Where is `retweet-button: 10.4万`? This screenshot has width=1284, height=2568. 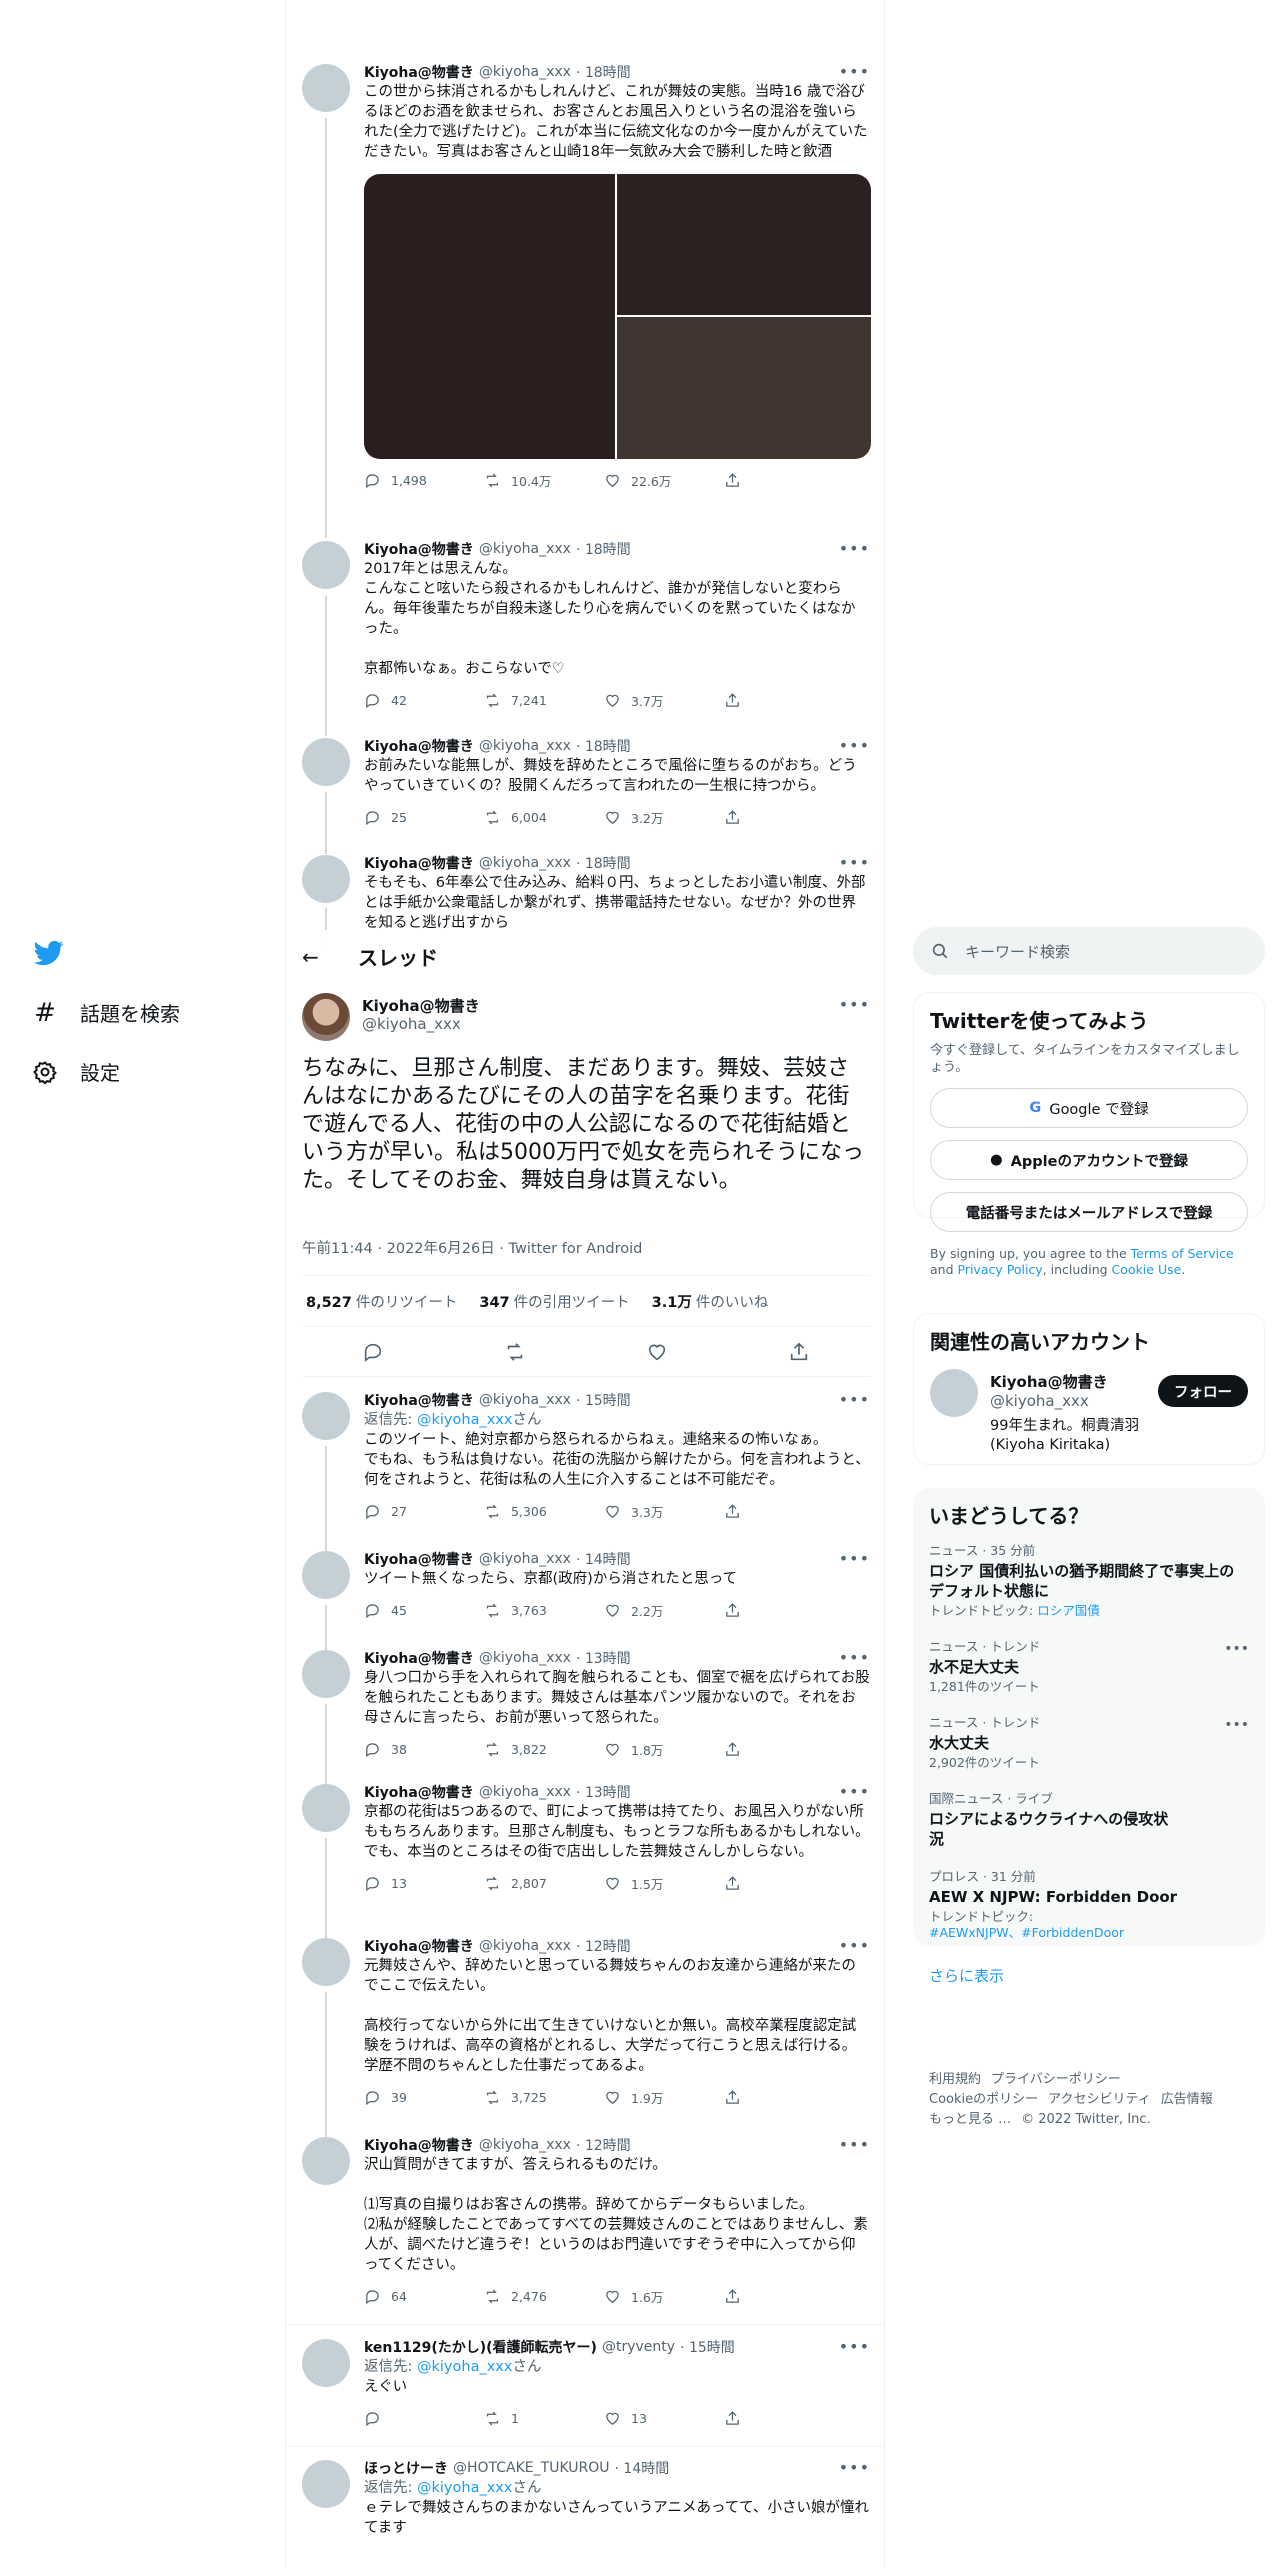 retweet-button: 10.4万 is located at coordinates (544, 480).